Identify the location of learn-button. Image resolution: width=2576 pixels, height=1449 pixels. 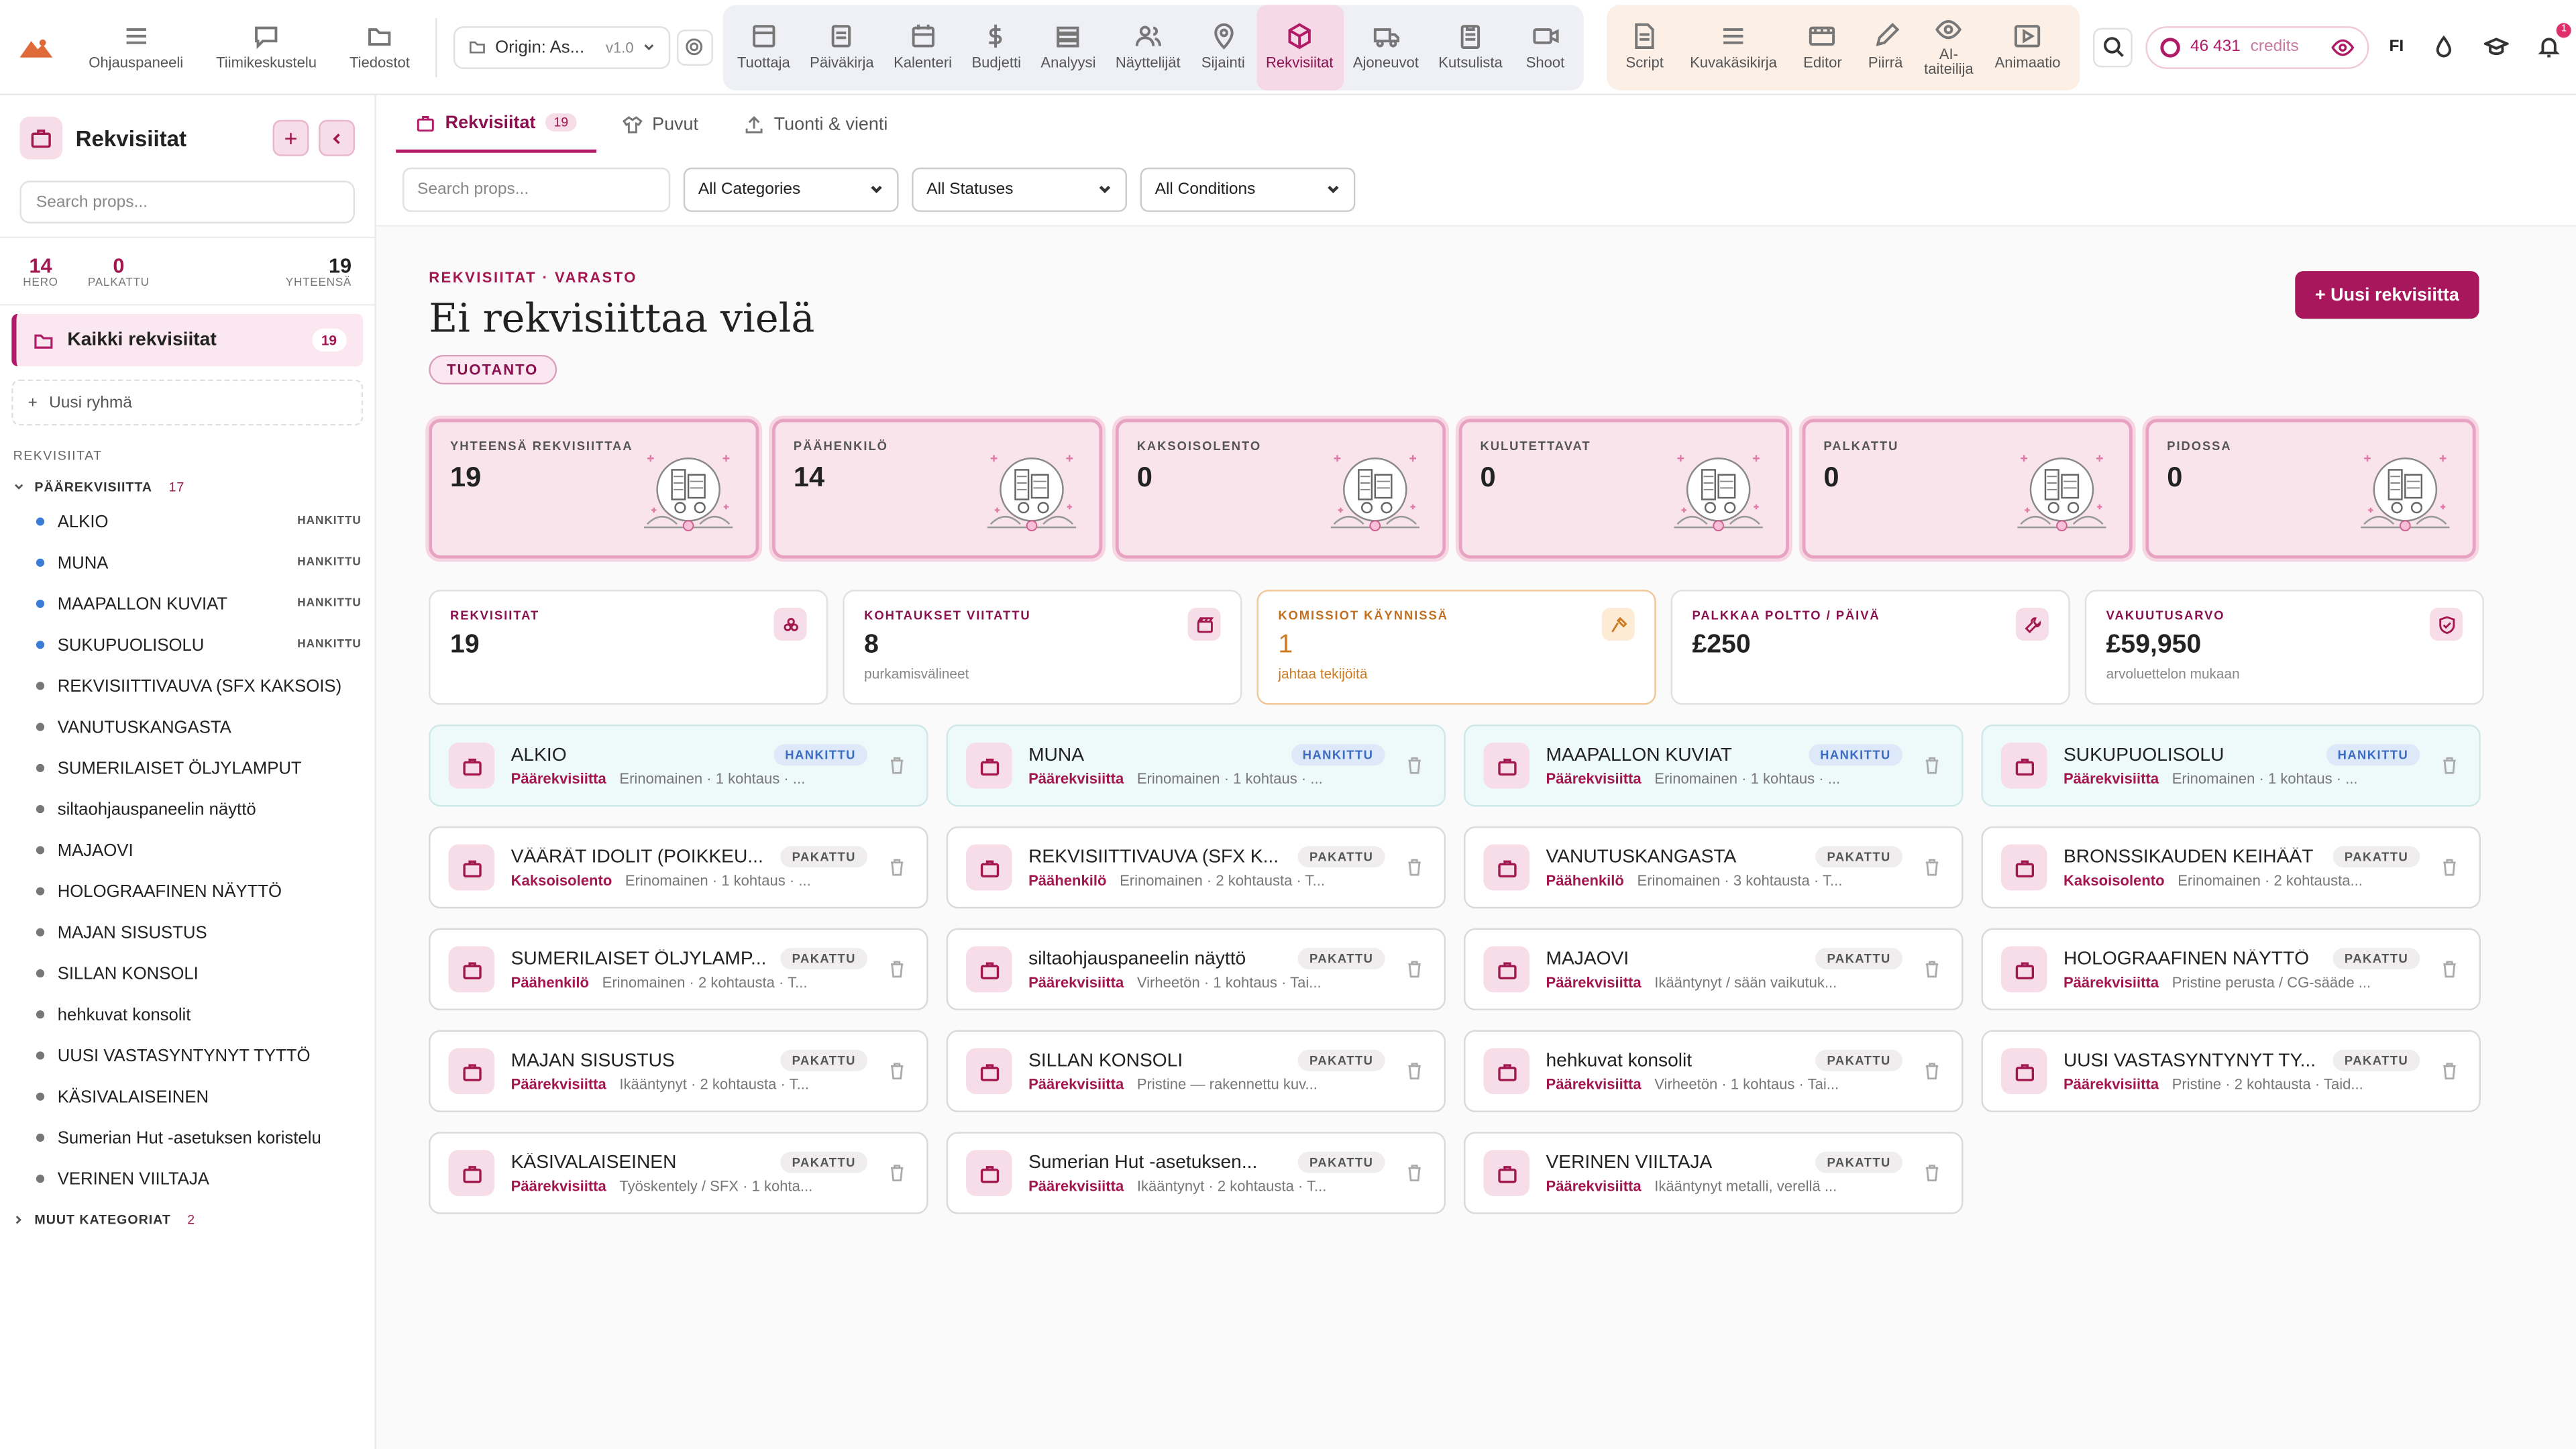
(2496, 46).